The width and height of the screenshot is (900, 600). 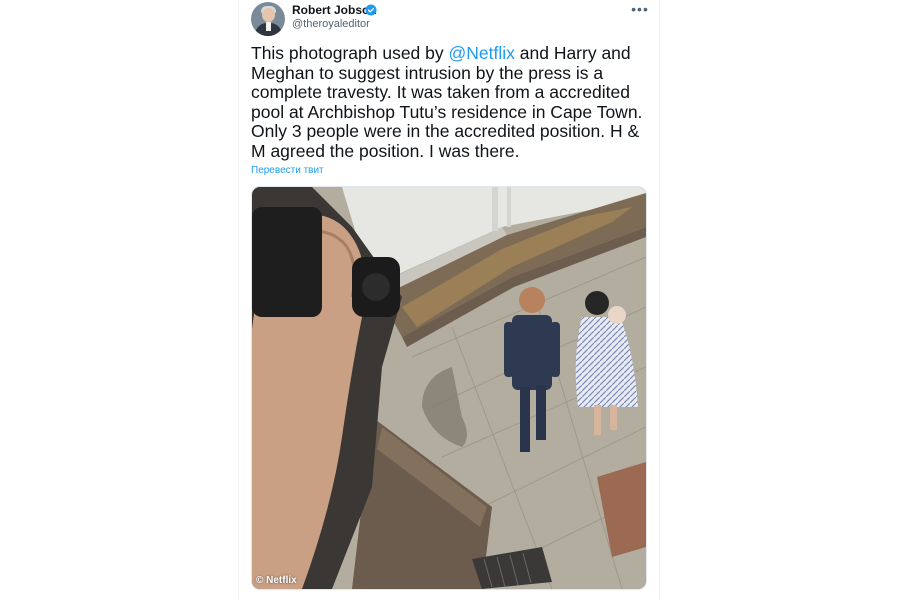 What do you see at coordinates (331, 24) in the screenshot?
I see `author-handle: @theroyaleditor` at bounding box center [331, 24].